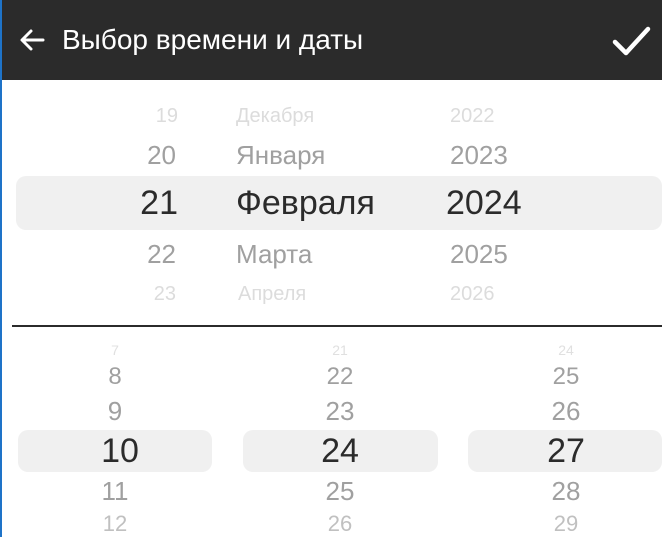 This screenshot has height=537, width=662. I want to click on time-item: 12, so click(115, 524).